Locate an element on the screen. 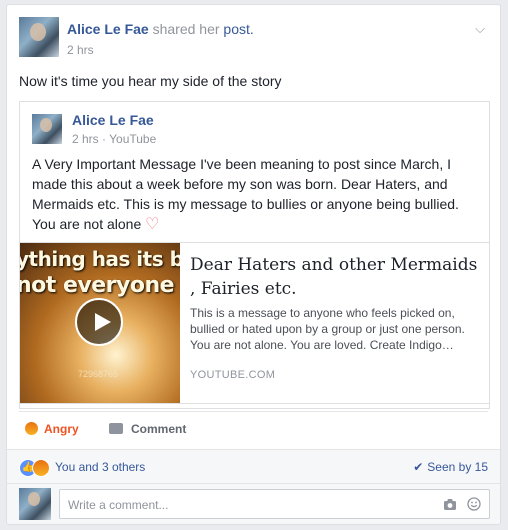 The width and height of the screenshot is (508, 530). seen-by: ✔ Seen by 15 is located at coordinates (450, 467).